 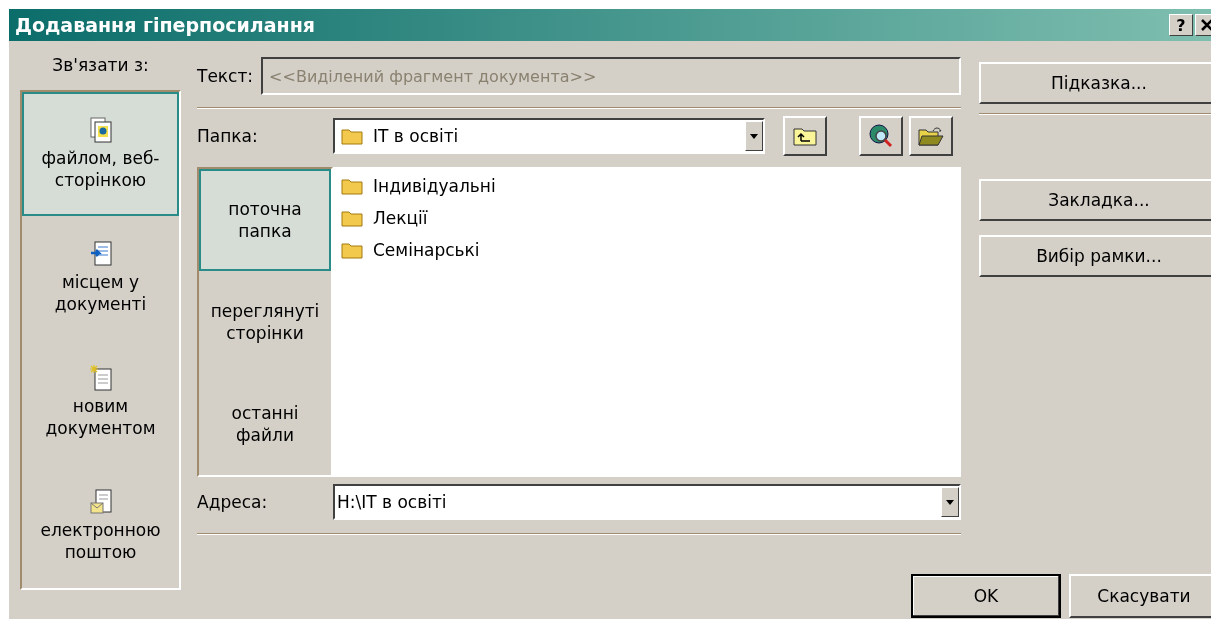 I want to click on text-label: Текст:, so click(x=225, y=76).